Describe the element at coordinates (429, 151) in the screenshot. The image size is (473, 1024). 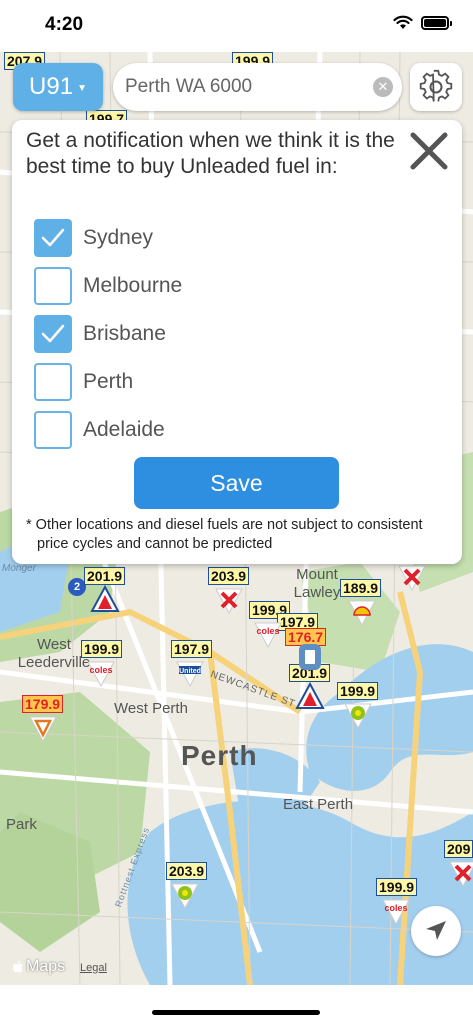
I see `close-icon` at that location.